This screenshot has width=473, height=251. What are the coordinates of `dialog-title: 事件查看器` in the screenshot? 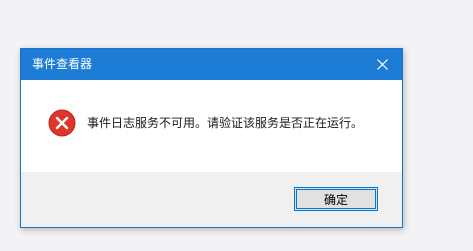 It's located at (62, 64).